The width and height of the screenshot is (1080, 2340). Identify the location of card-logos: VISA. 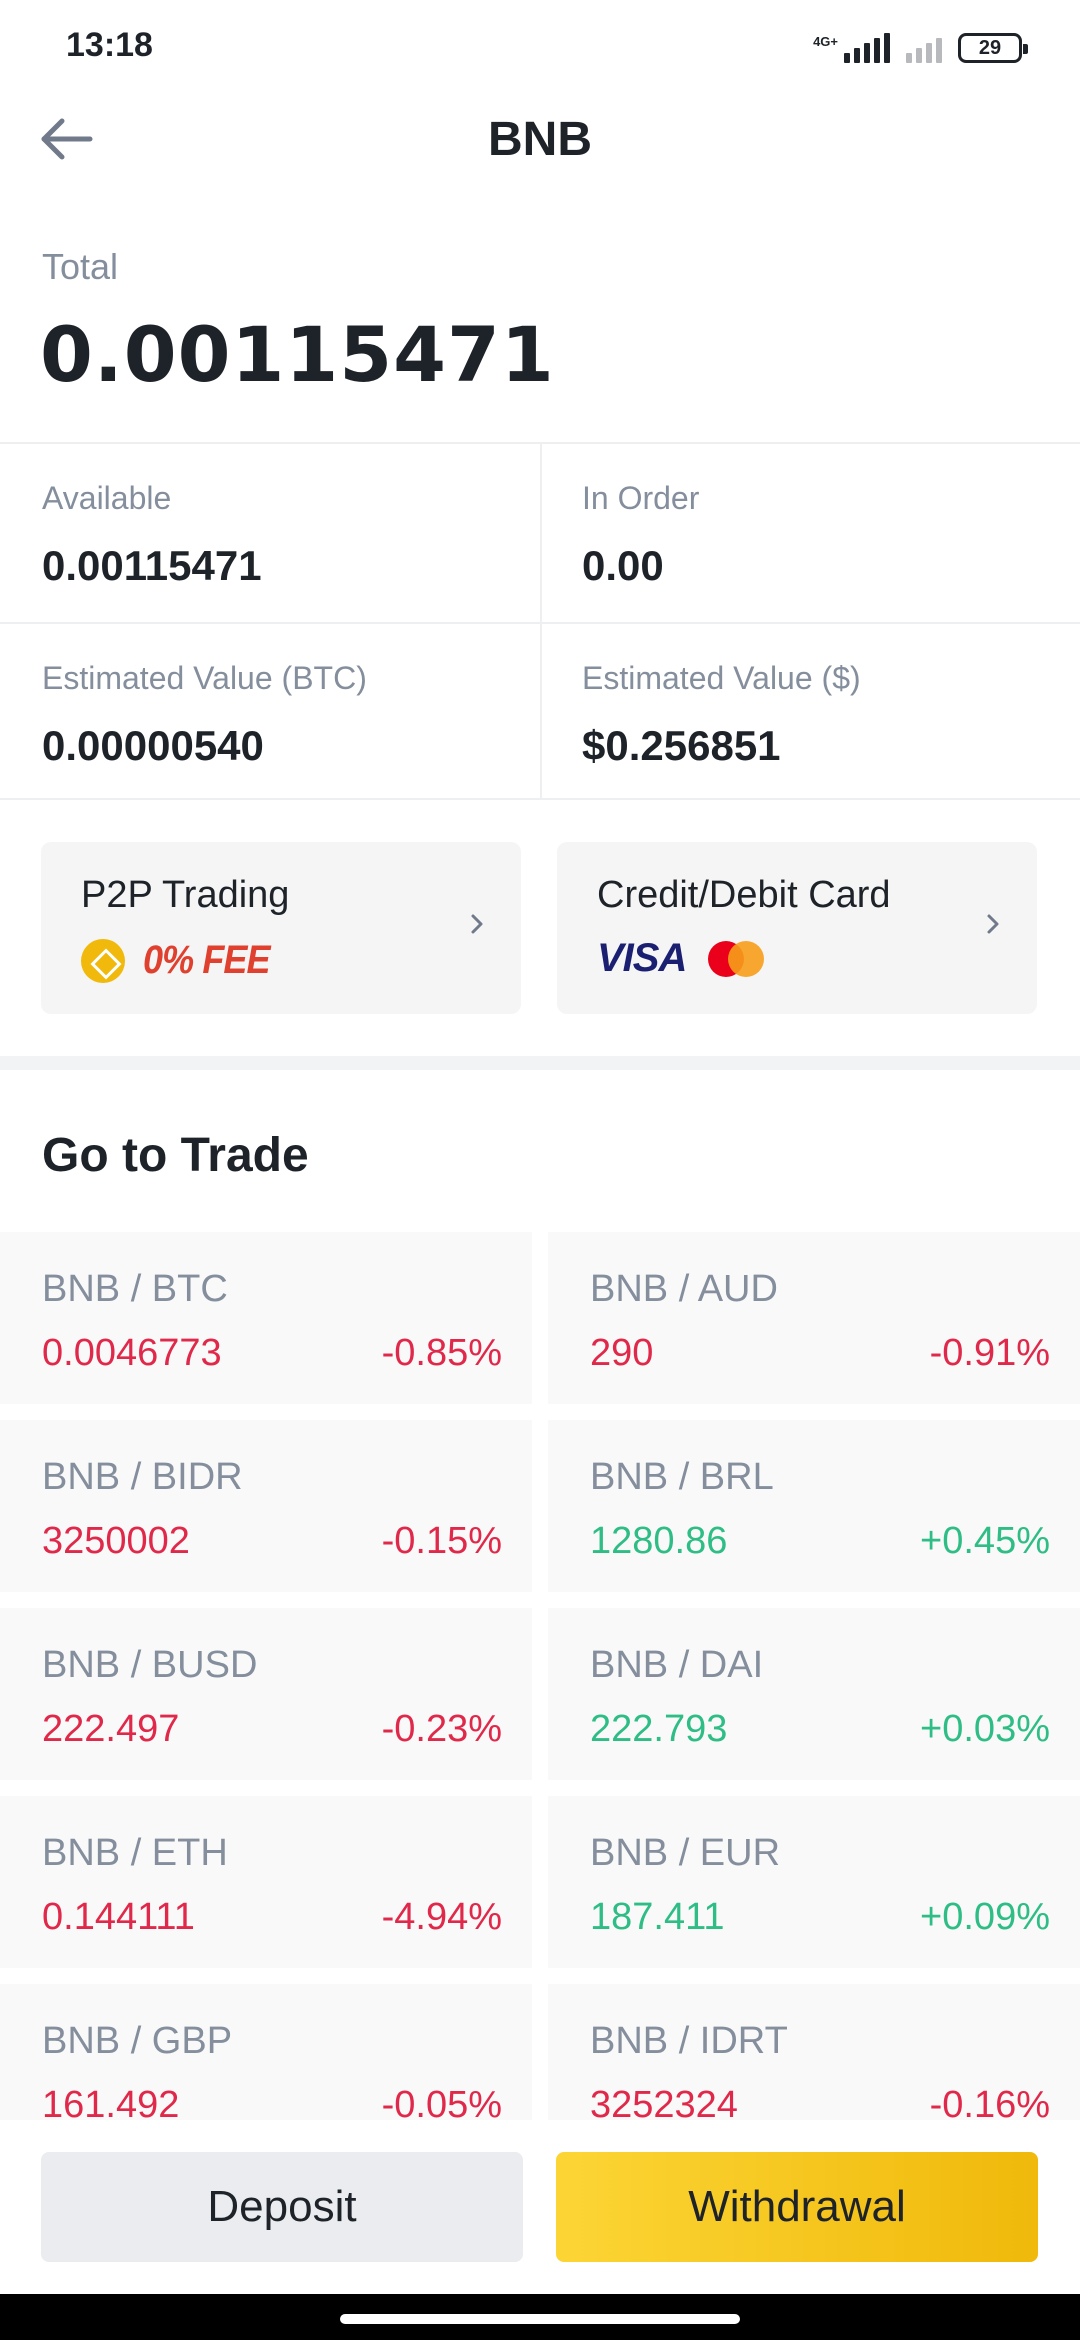
(681, 958).